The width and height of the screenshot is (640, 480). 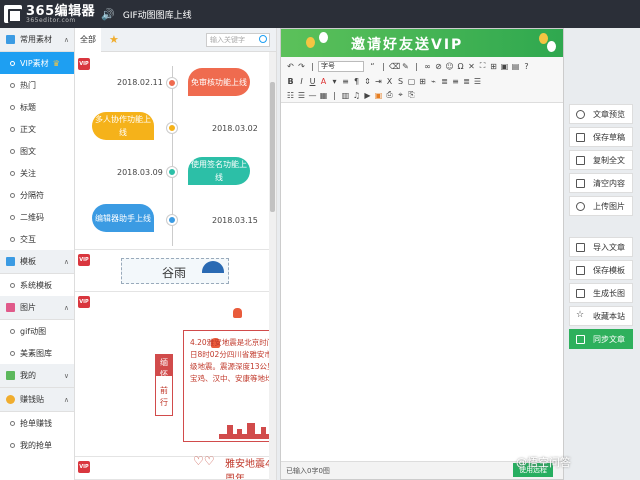 I want to click on spacing-icon: ⇕, so click(x=367, y=81).